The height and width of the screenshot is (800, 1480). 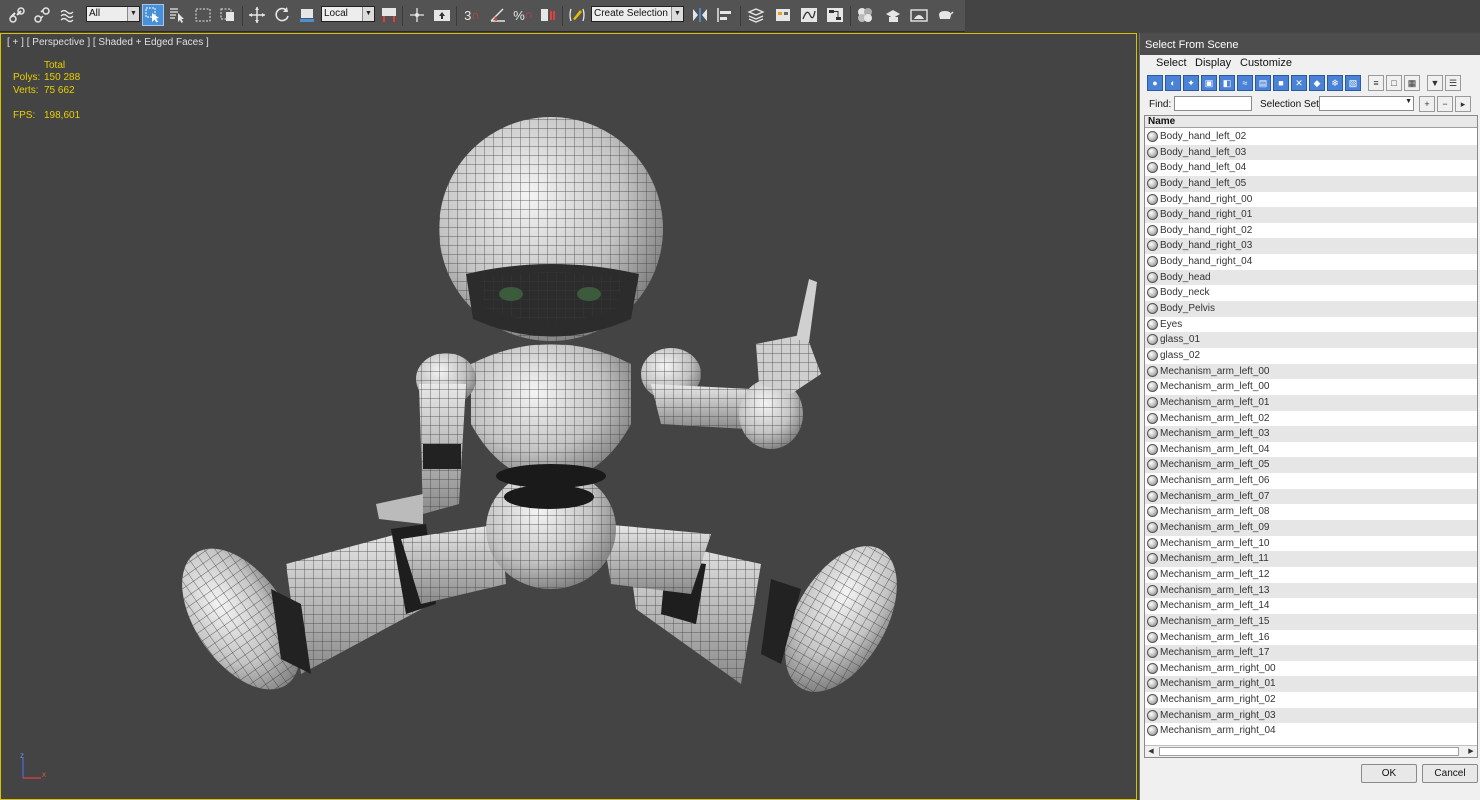 I want to click on list-item: Mechanism_arm_left_12, so click(x=1311, y=575).